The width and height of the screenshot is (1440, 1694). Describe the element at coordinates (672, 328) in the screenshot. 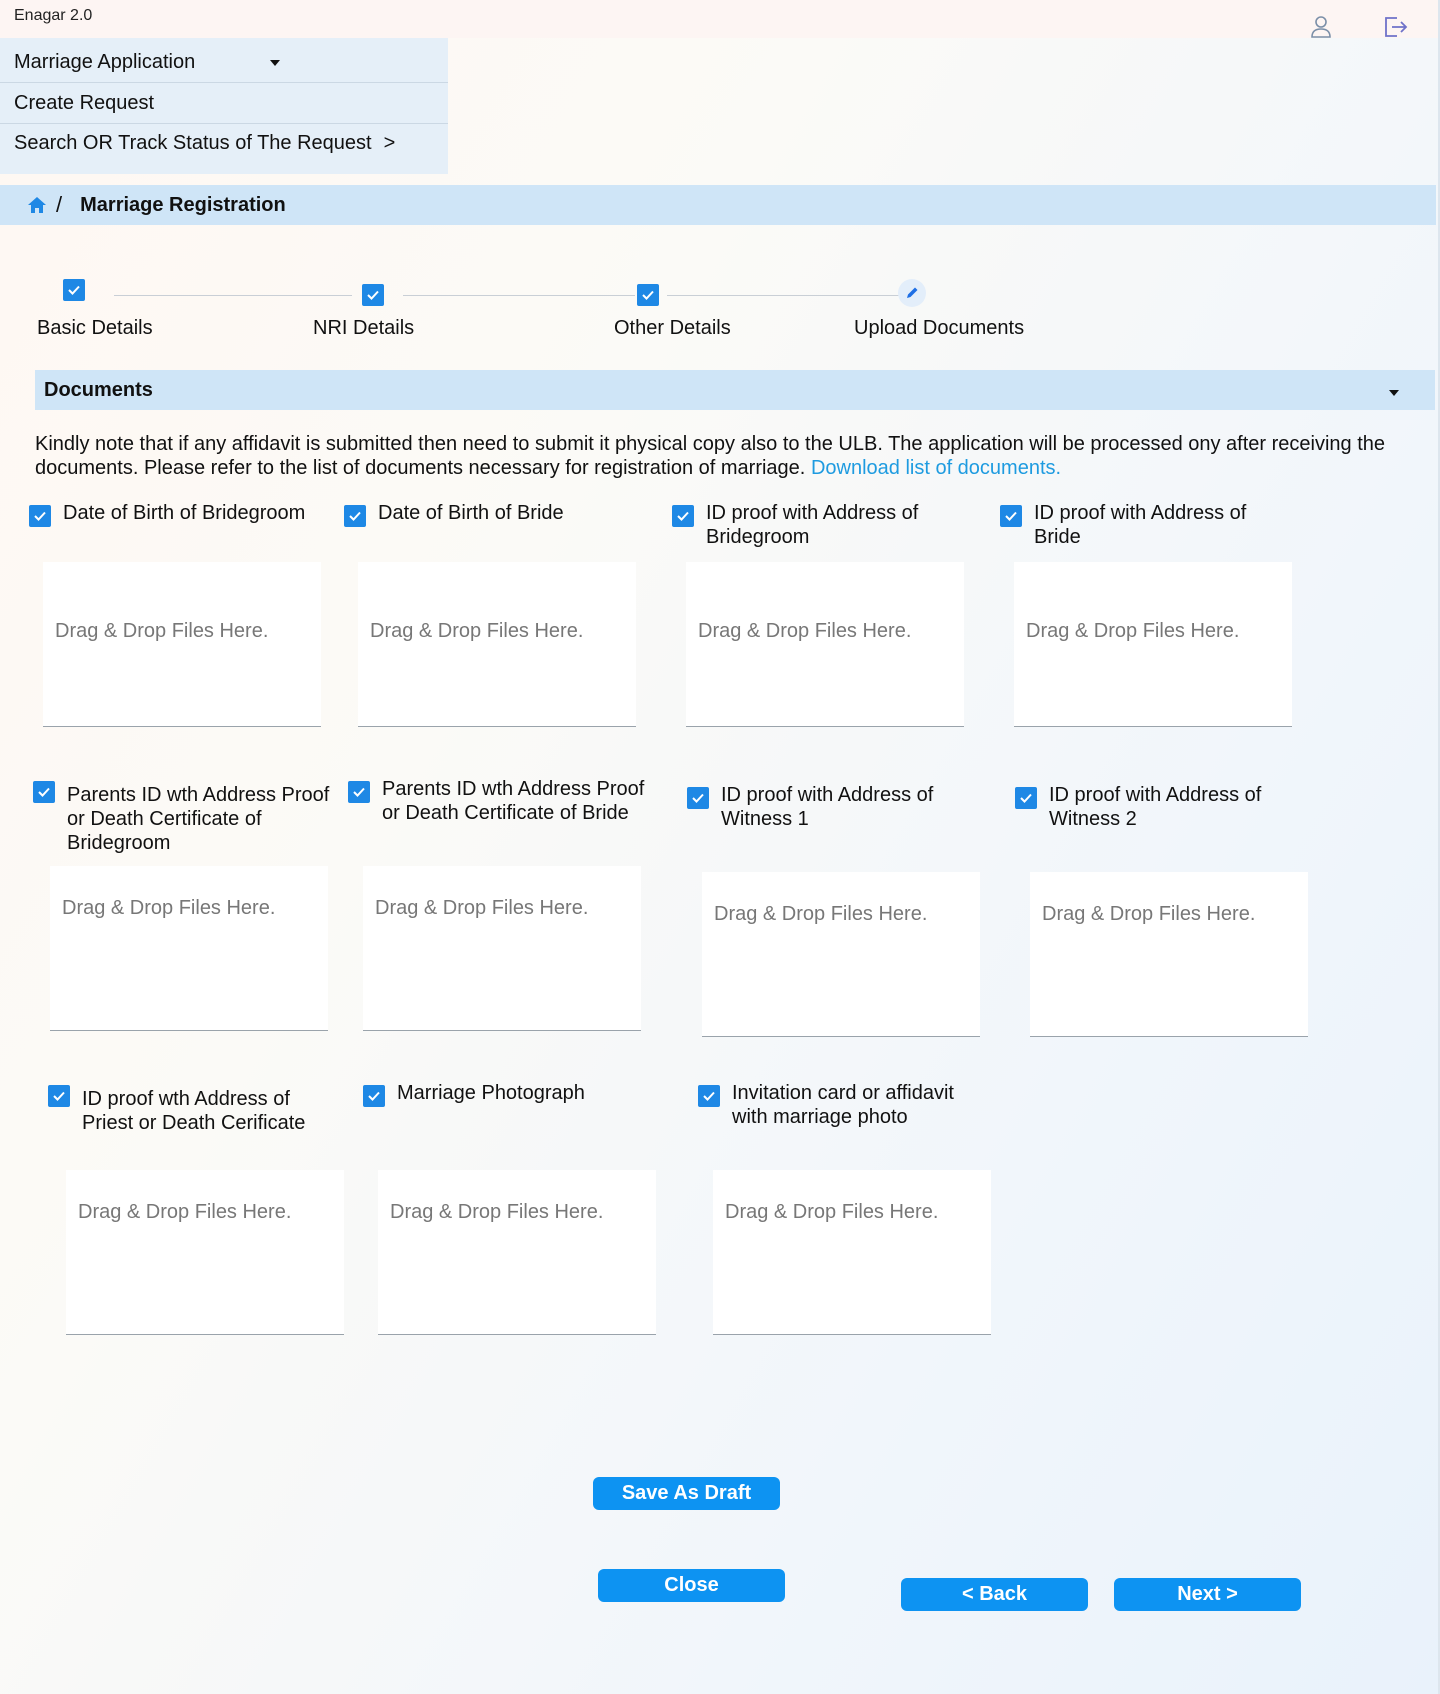

I see `step-label-other-details: Other Details` at that location.